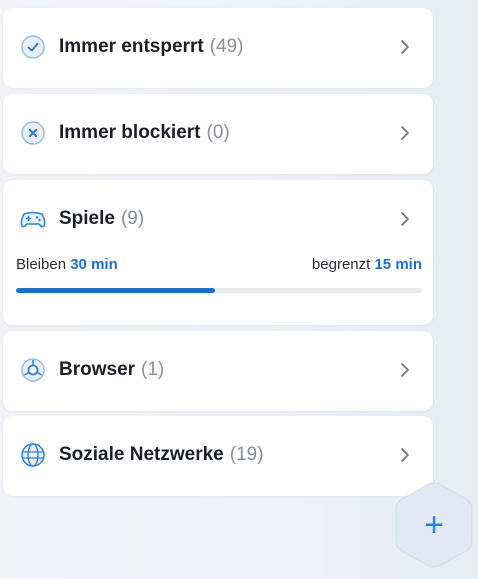 This screenshot has height=579, width=478. Describe the element at coordinates (218, 371) in the screenshot. I see `category-card-browser: Browser (1)` at that location.